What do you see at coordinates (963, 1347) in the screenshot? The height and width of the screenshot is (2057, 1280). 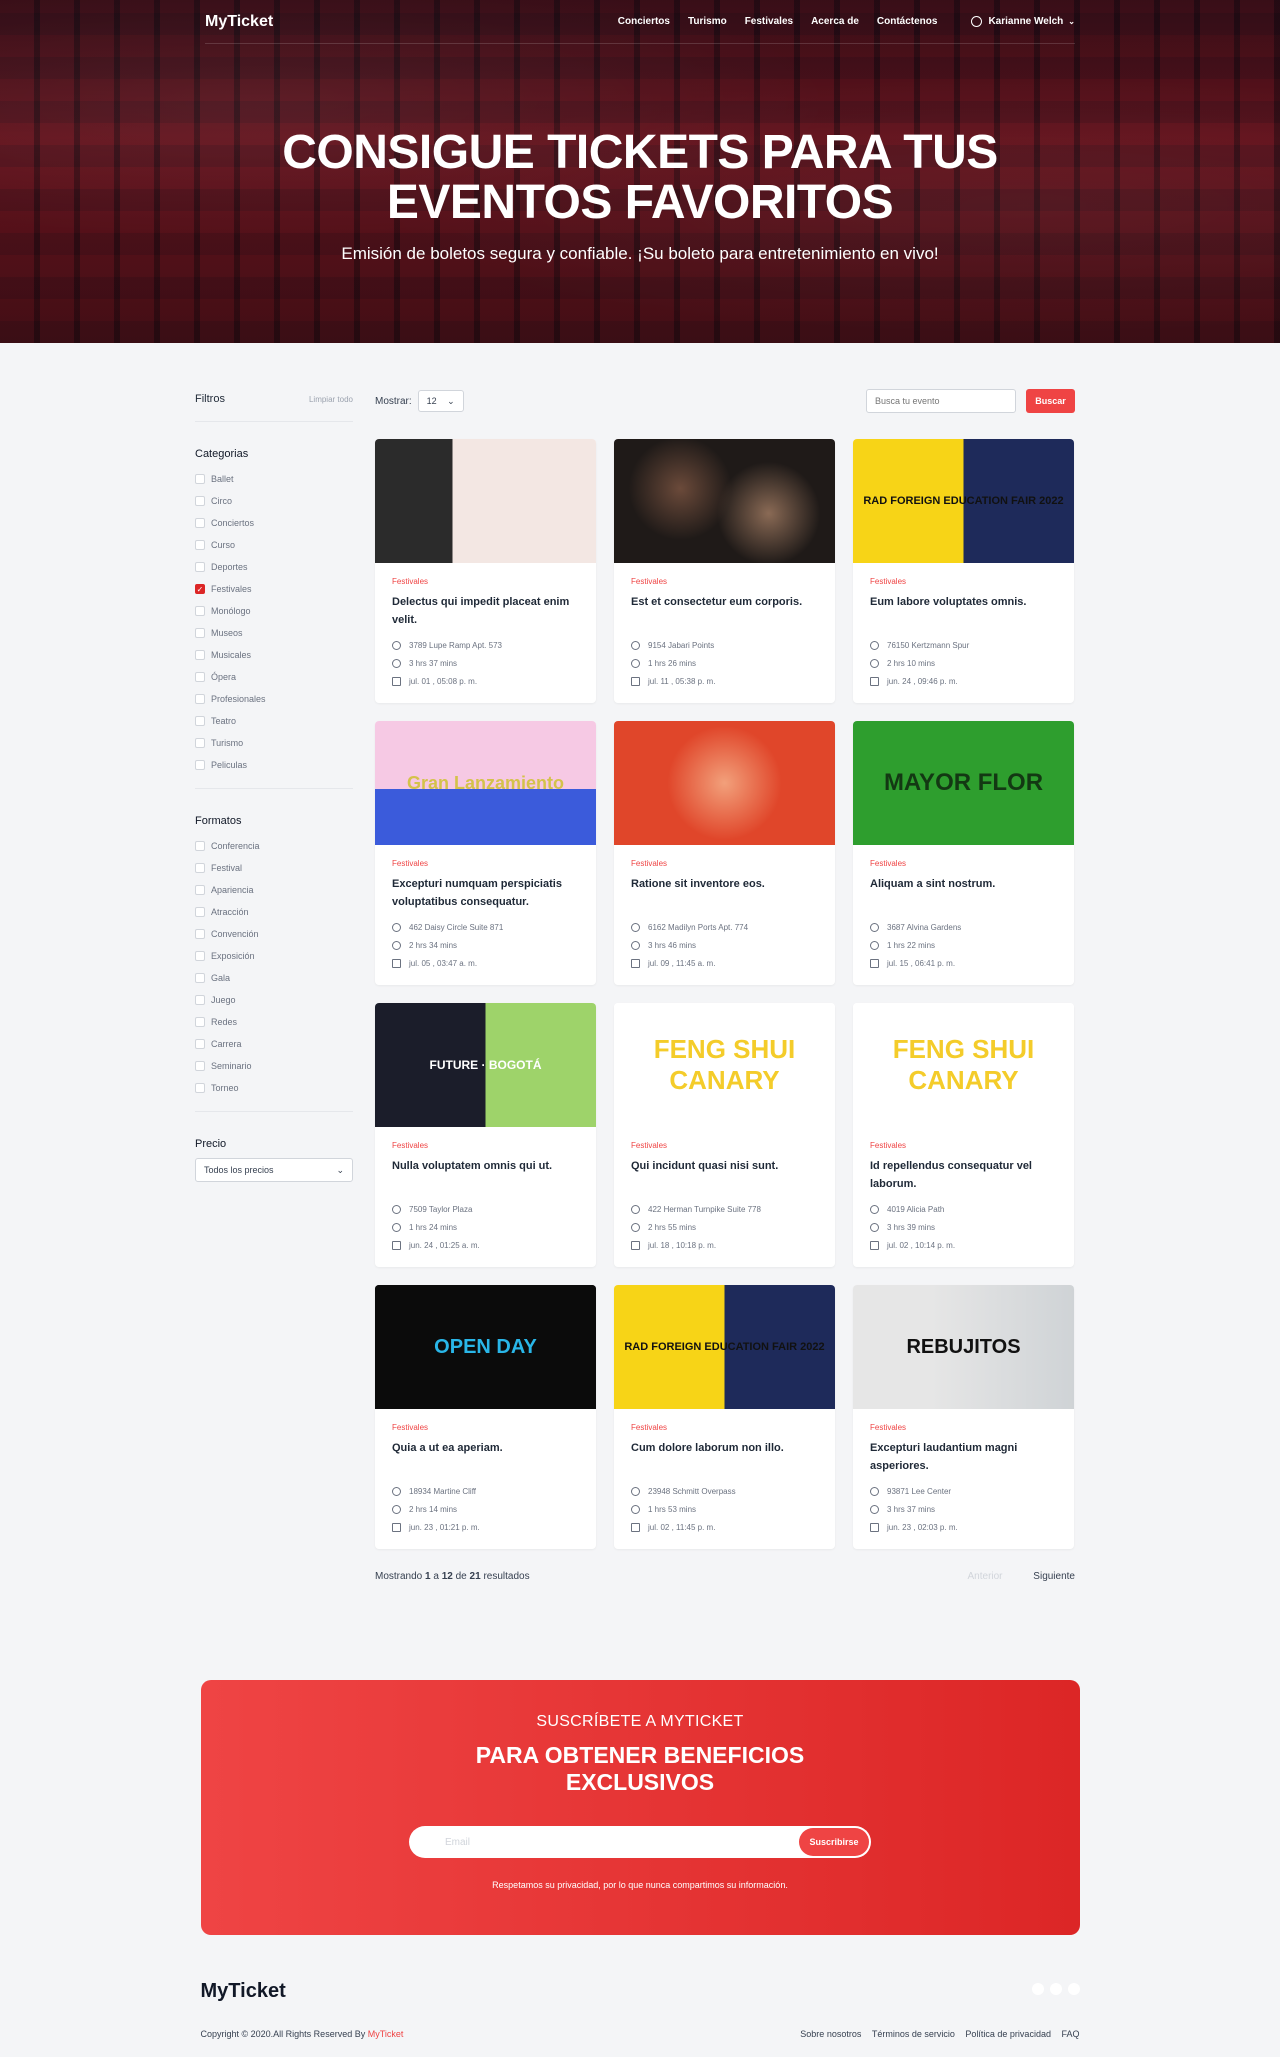 I see `event-image: REBUJITOS` at bounding box center [963, 1347].